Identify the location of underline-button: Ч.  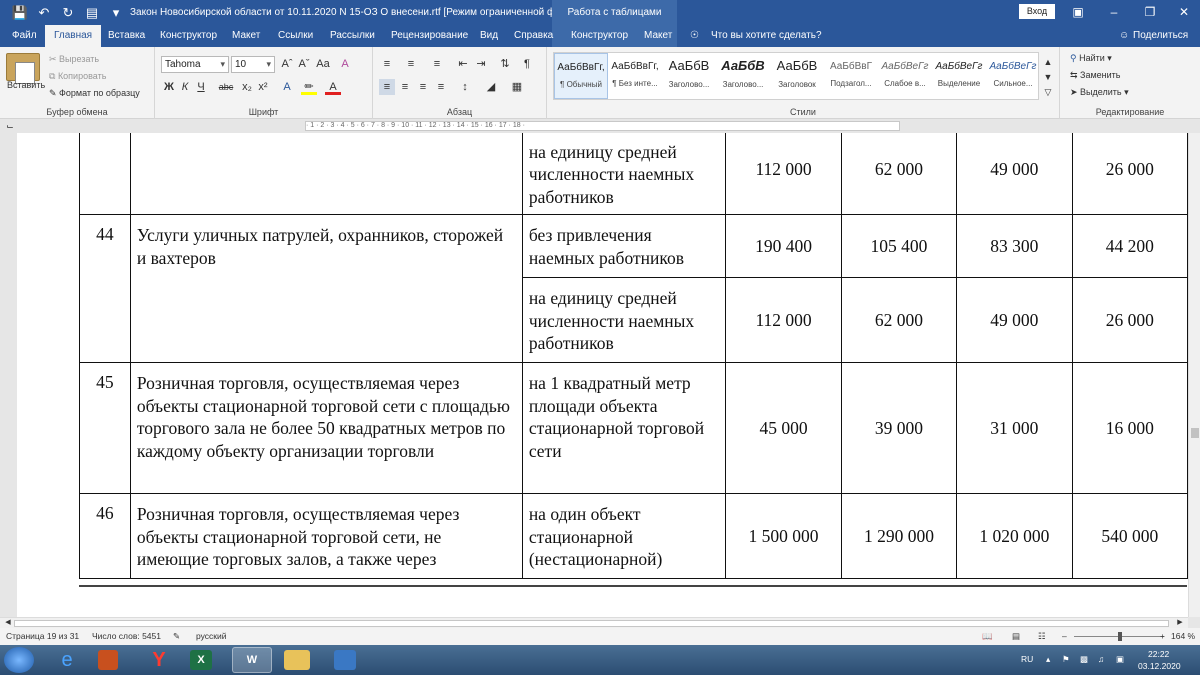
(201, 87).